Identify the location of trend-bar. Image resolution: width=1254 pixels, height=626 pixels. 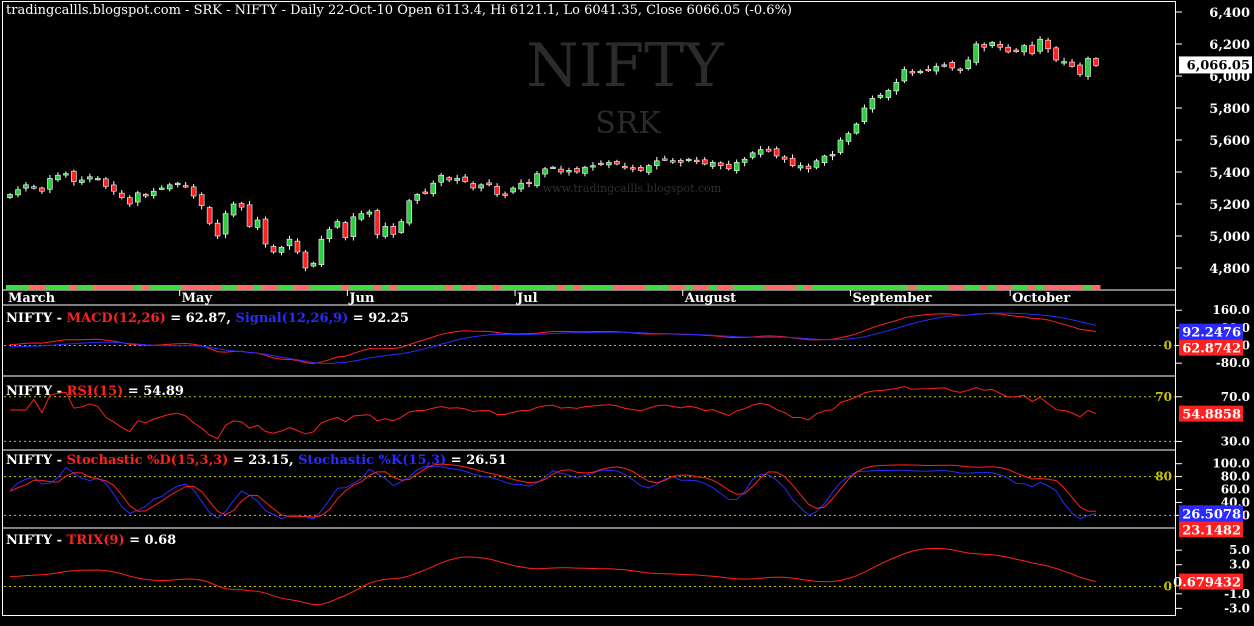
(553, 287).